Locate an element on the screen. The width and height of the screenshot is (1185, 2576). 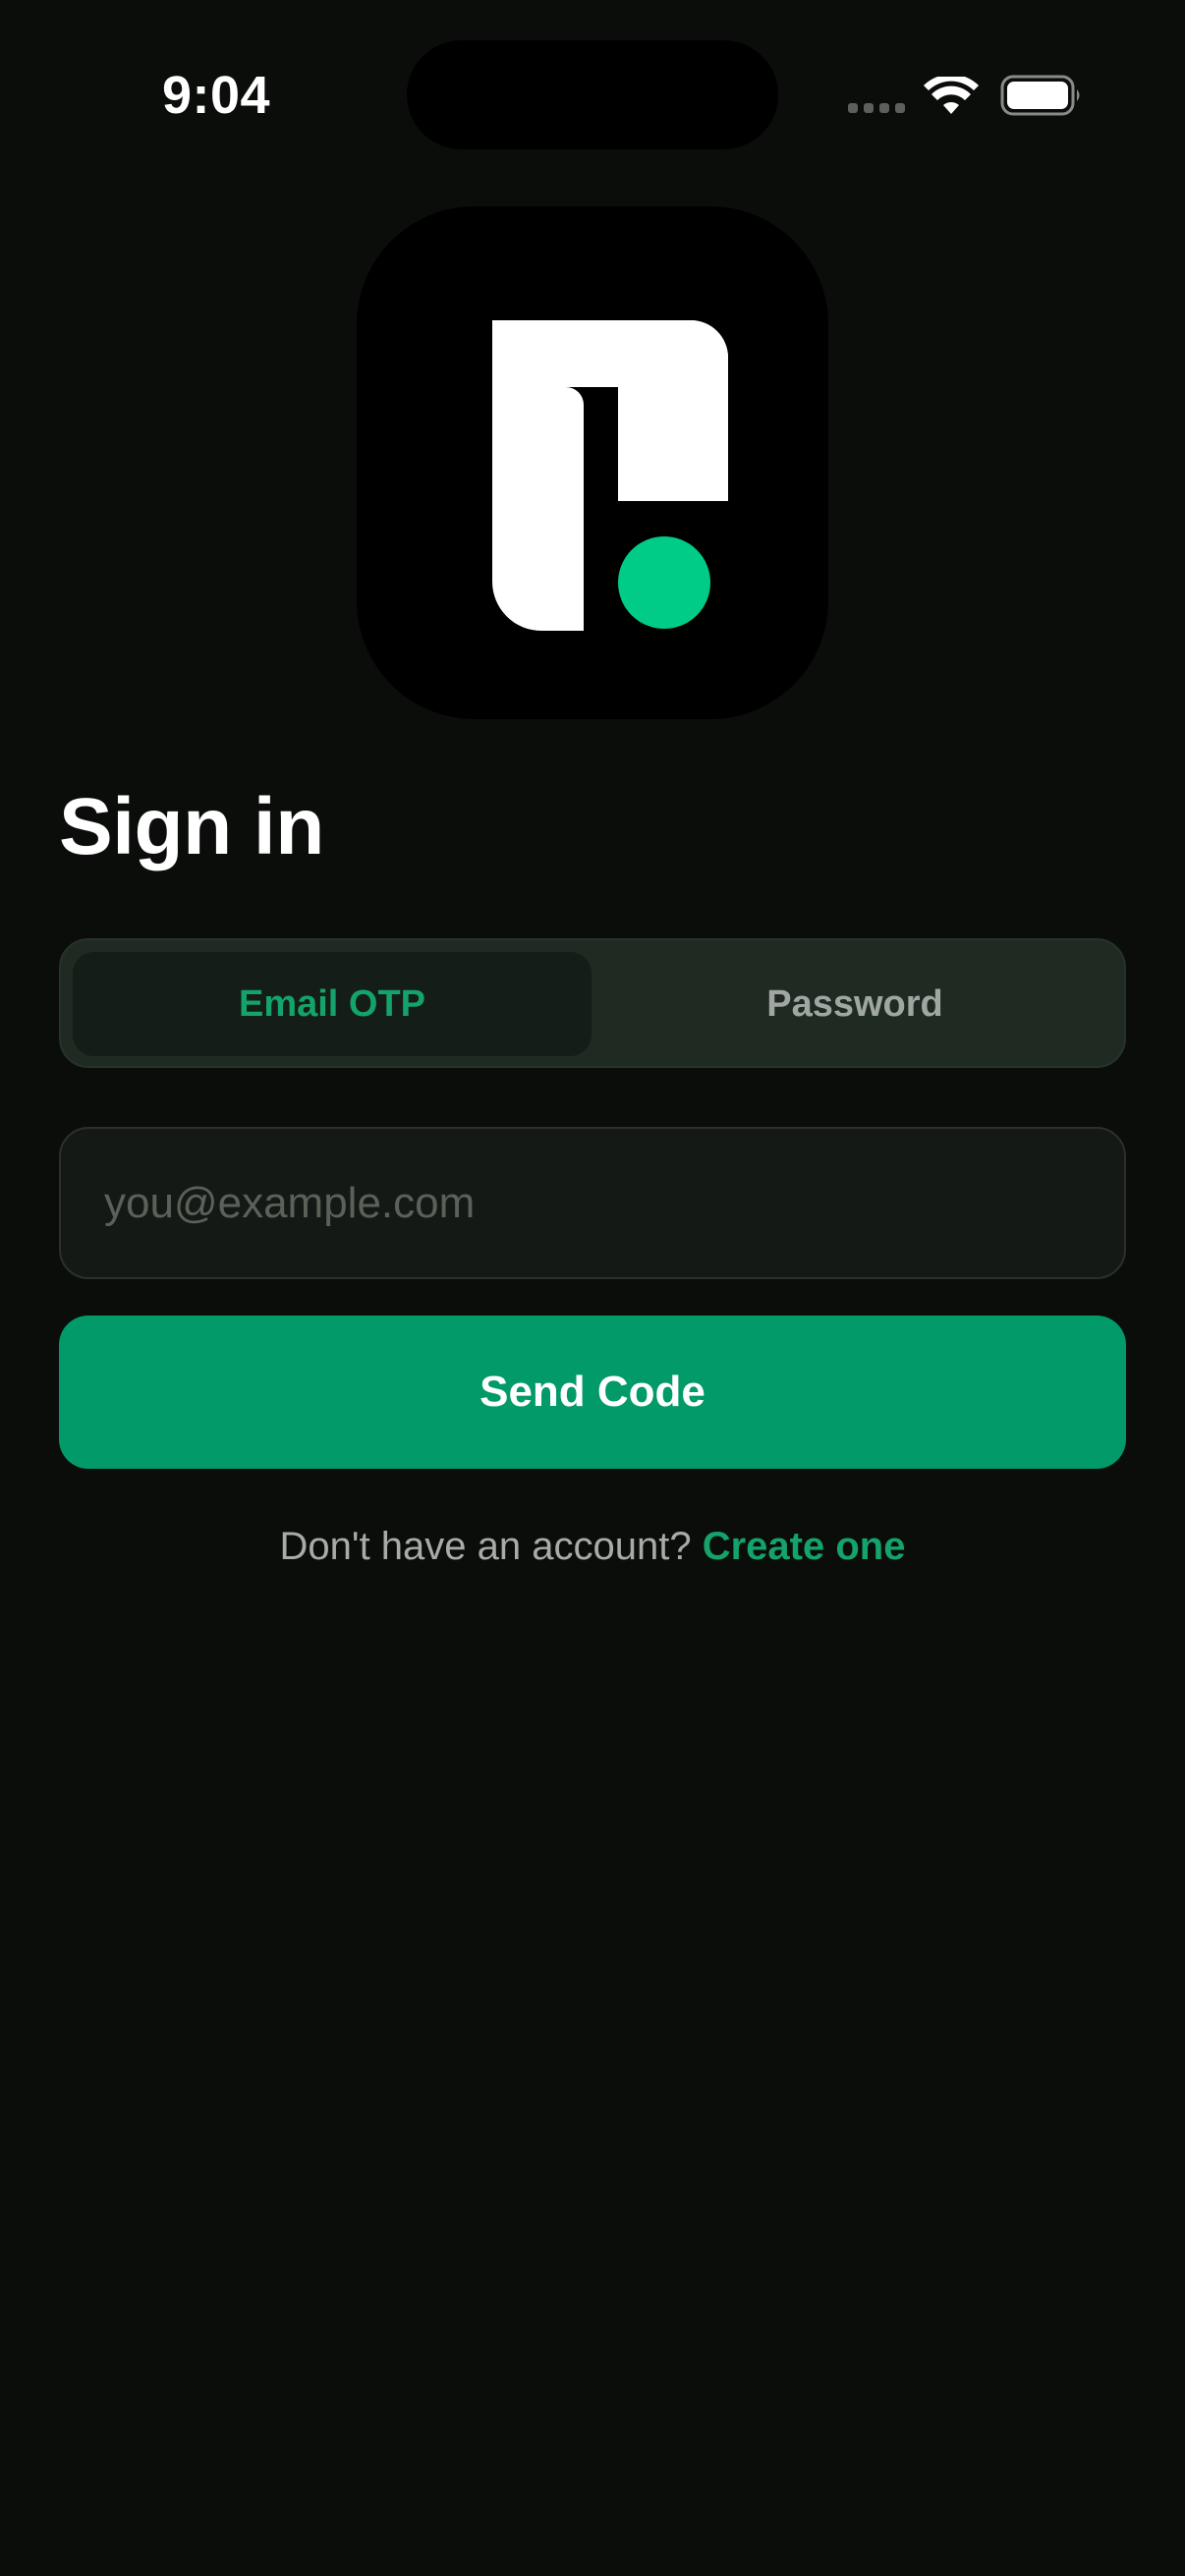
signup-prompt: Don't have an account? Create one is located at coordinates (592, 1547).